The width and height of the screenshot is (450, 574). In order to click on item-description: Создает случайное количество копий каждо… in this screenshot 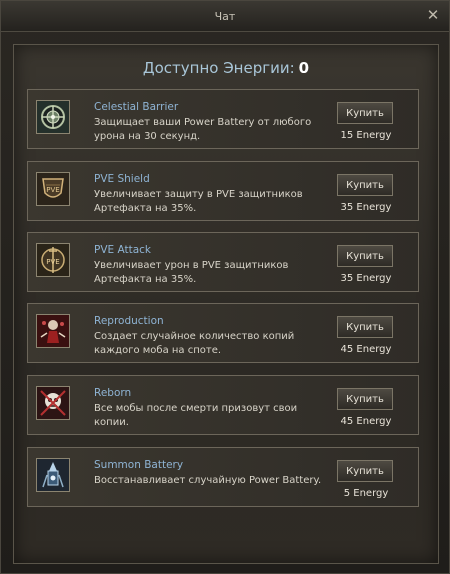, I will do `click(194, 343)`.